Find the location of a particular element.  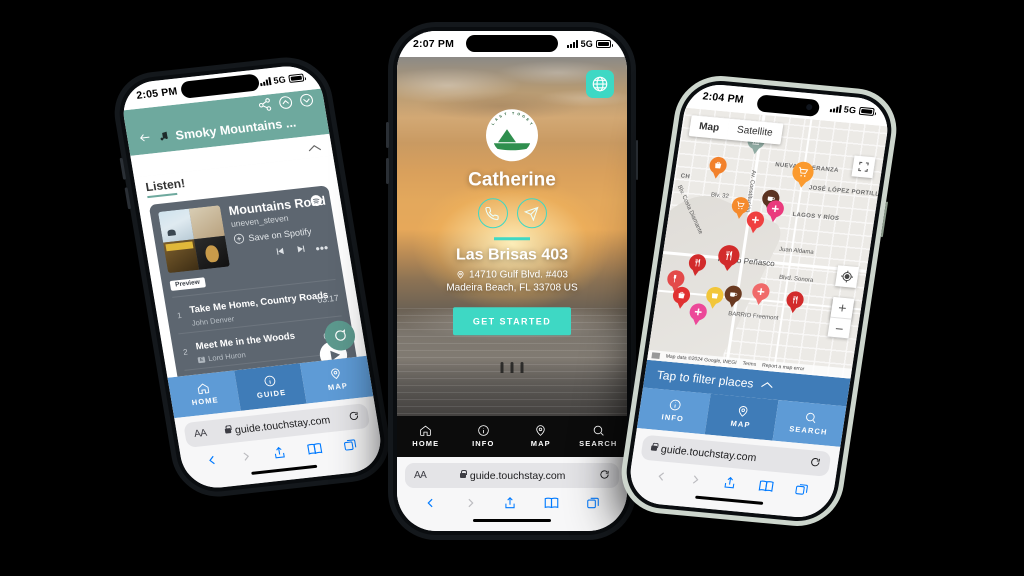

chevron-up-circle-icon is located at coordinates (286, 105).